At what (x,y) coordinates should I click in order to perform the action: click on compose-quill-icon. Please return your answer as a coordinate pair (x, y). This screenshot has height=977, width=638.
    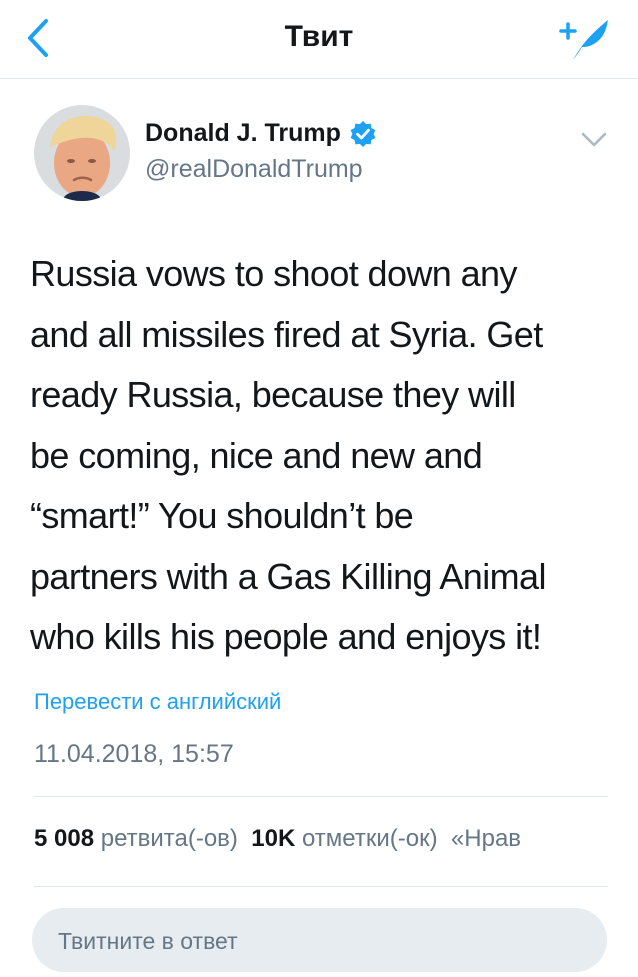
    Looking at the image, I should click on (583, 40).